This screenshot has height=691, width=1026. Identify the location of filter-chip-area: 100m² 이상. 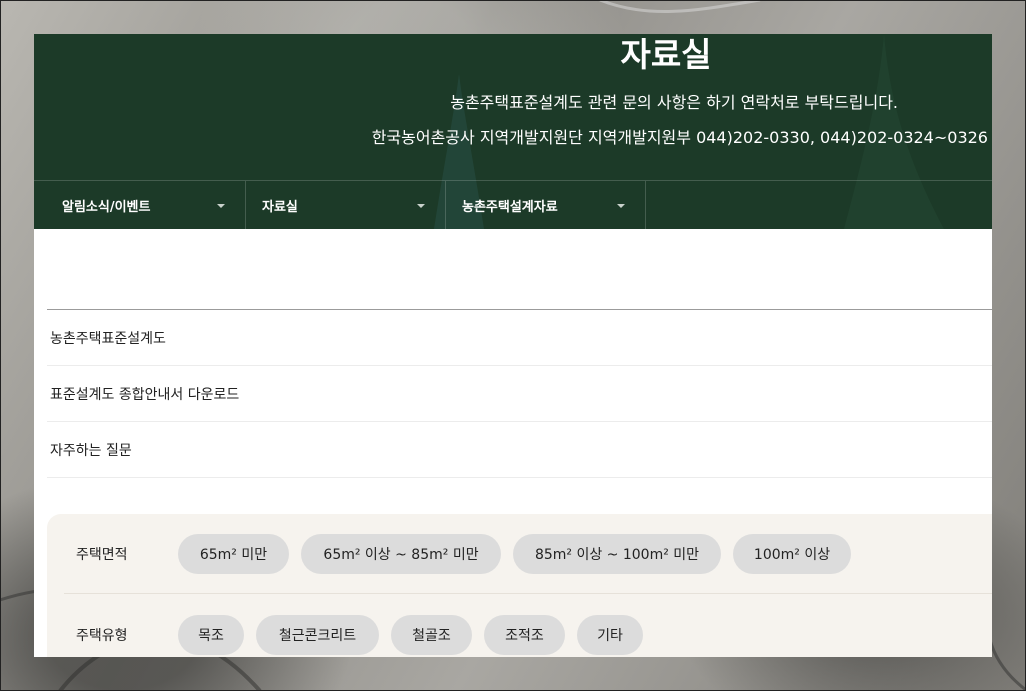
(792, 553).